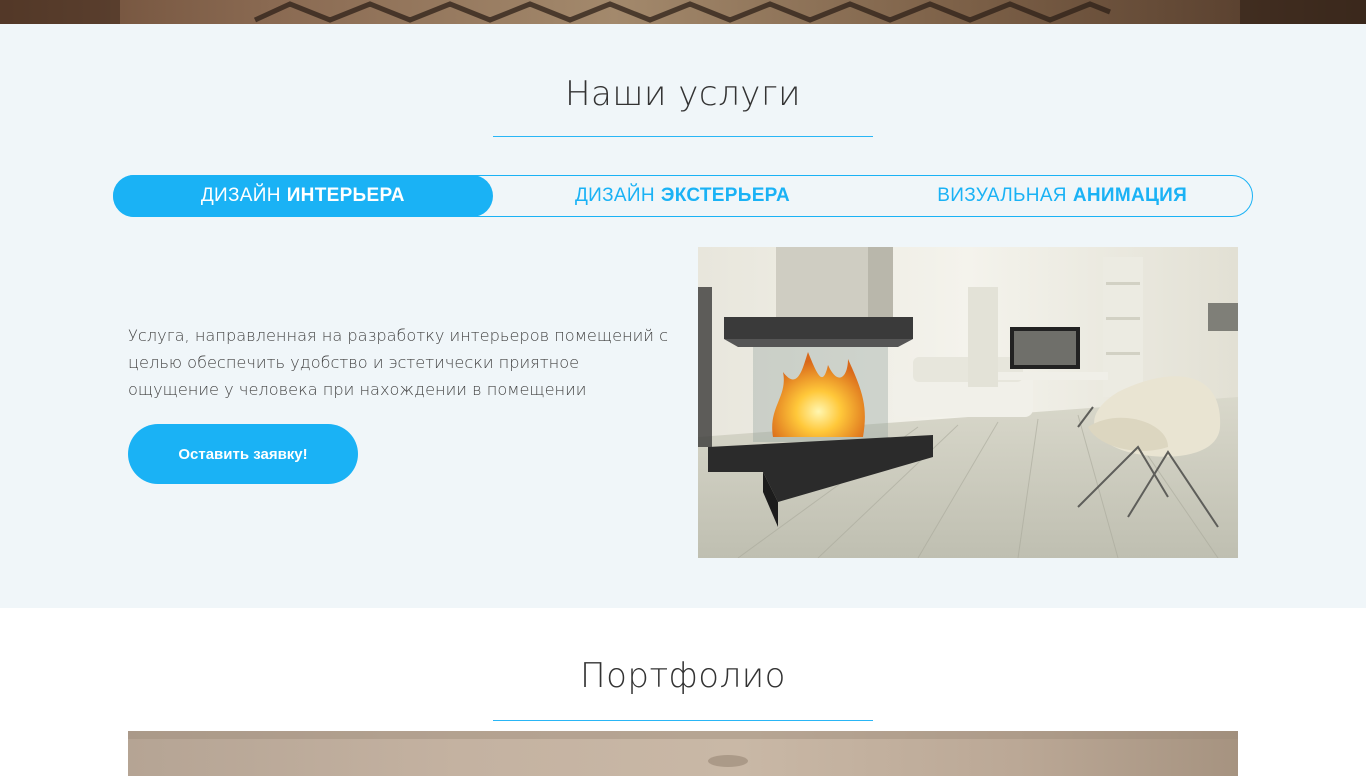  What do you see at coordinates (725, 195) in the screenshot?
I see `tab-label-bold: экстерьера` at bounding box center [725, 195].